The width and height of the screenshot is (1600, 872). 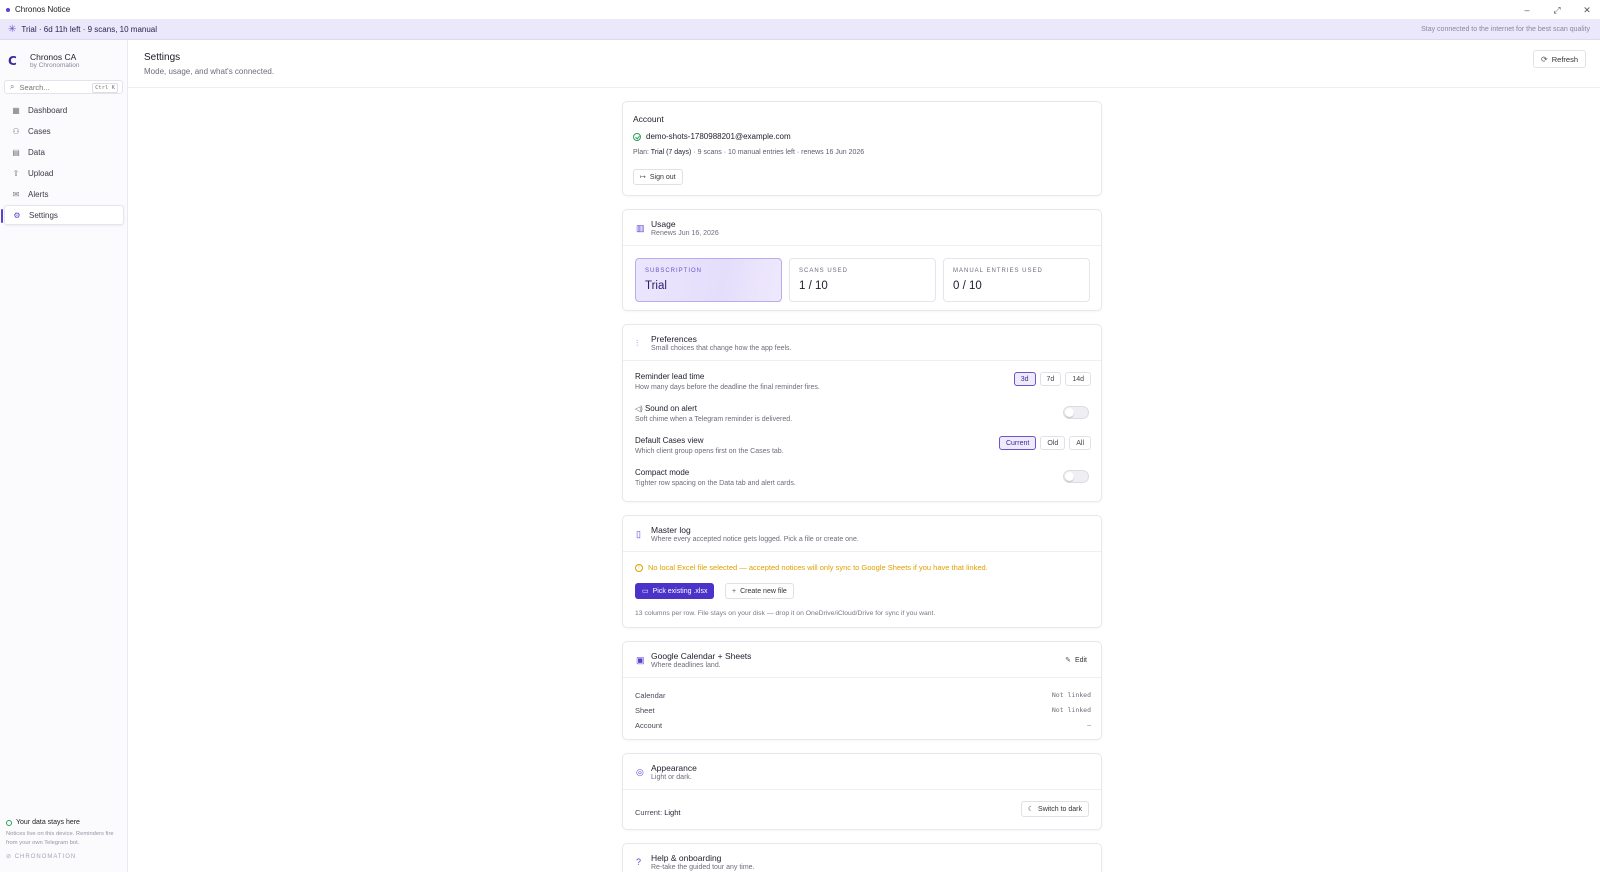 I want to click on pick-existing-button: ▭ Pick existing .xlsx, so click(x=675, y=591).